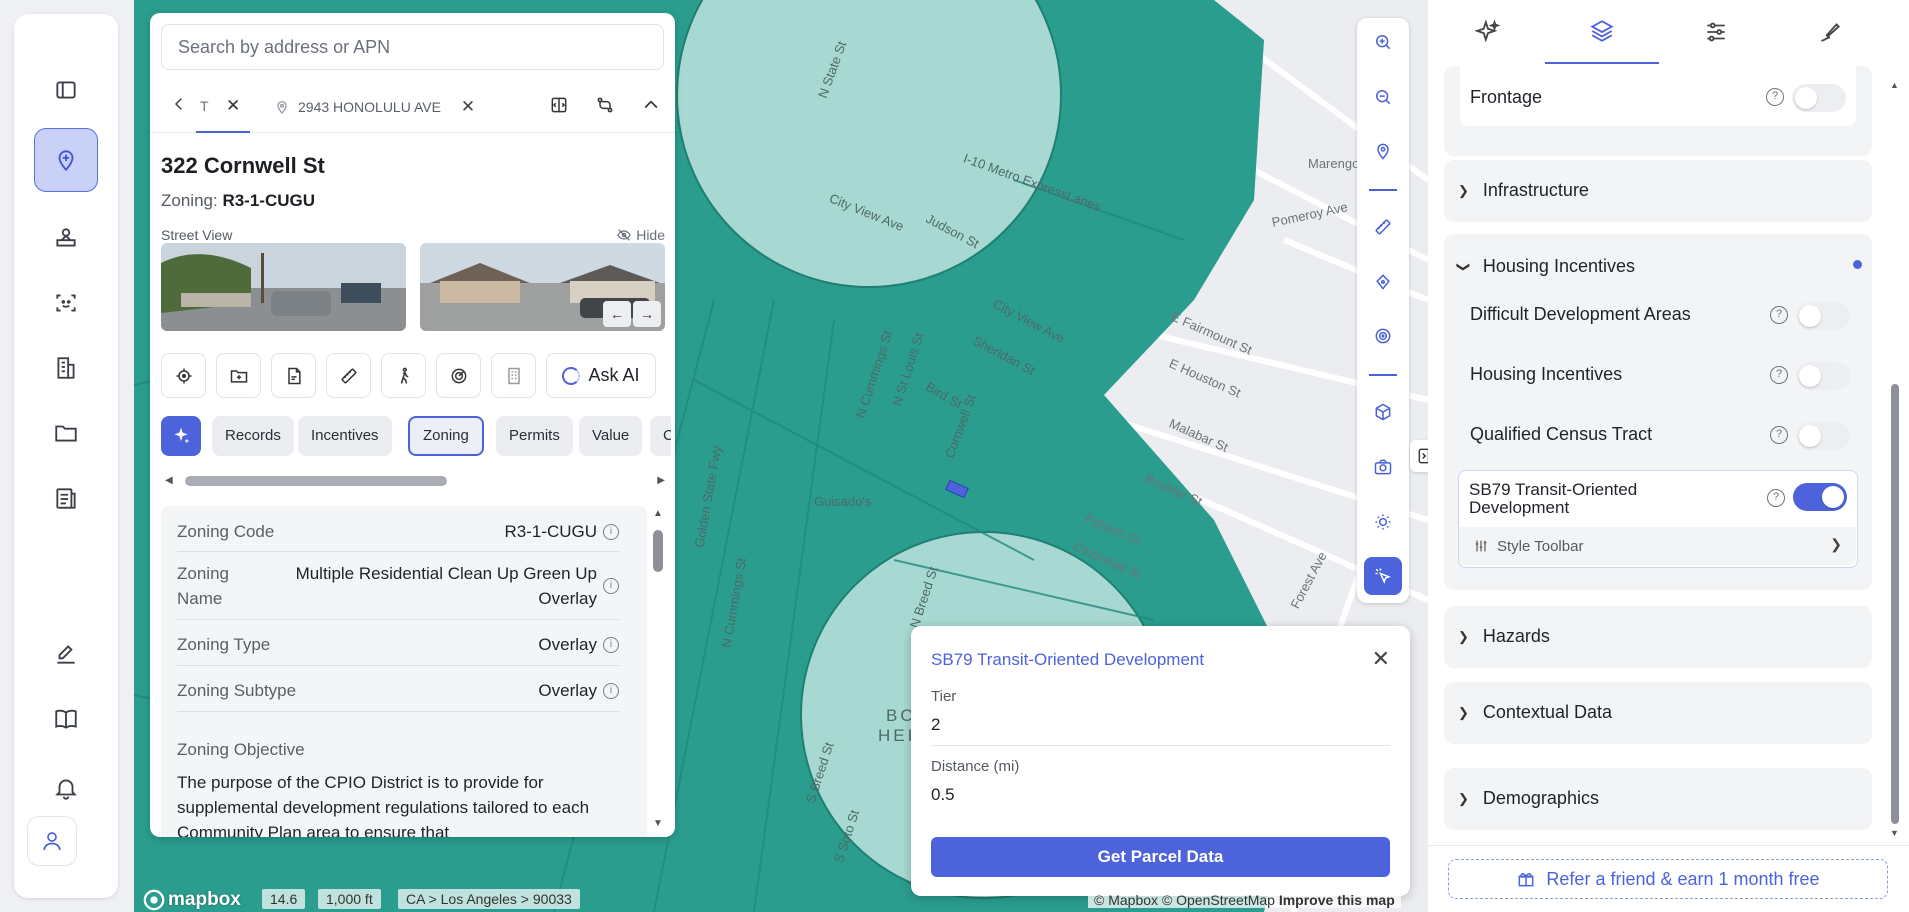  Describe the element at coordinates (169, 480) in the screenshot. I see `scroll-left-arrow-icon: ◀` at that location.